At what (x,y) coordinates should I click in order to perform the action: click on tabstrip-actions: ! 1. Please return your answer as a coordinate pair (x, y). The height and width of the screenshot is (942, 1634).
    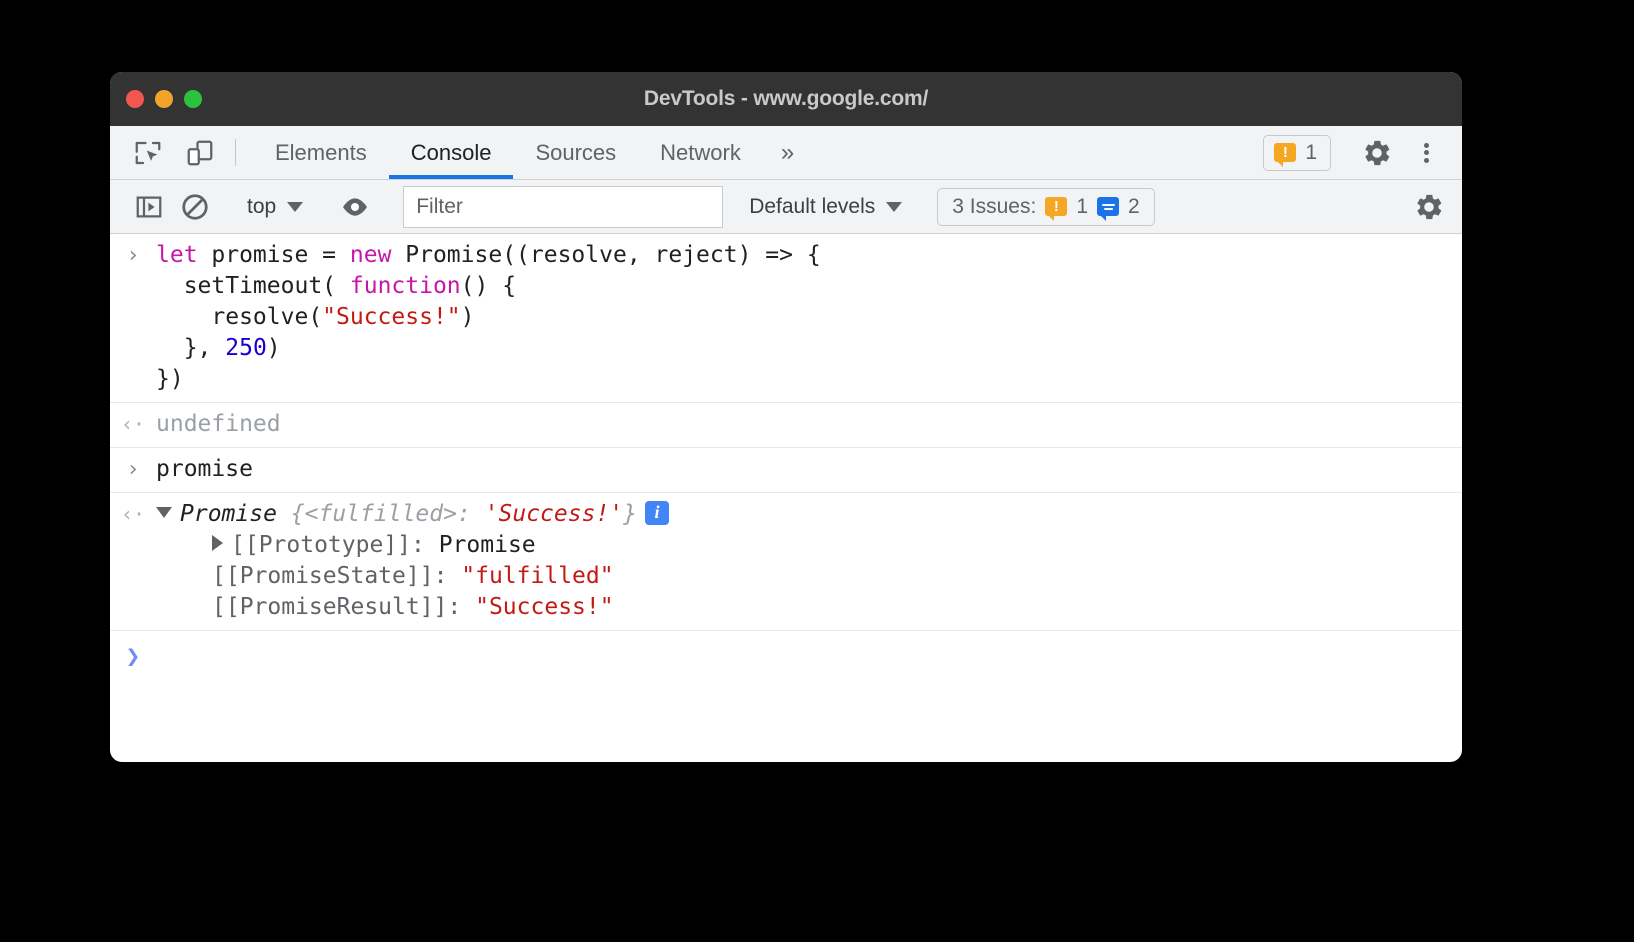
    Looking at the image, I should click on (1362, 152).